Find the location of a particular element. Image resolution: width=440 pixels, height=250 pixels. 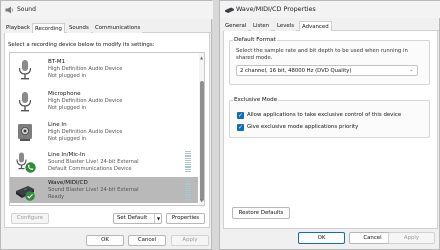

tab-general: General is located at coordinates (236, 26).